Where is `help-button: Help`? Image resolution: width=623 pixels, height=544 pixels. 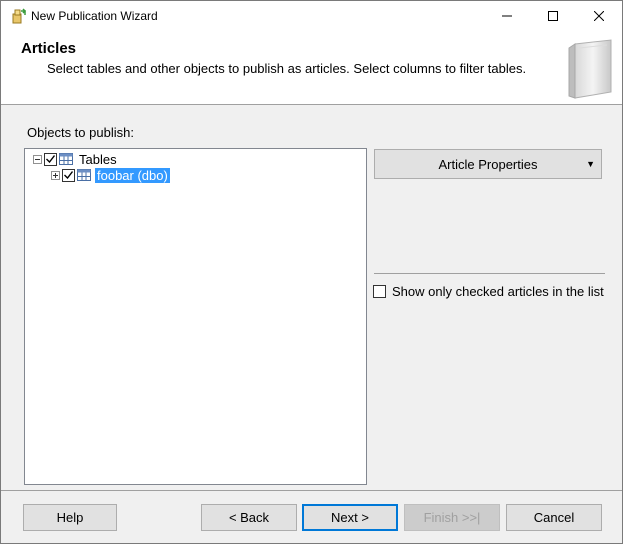
help-button: Help is located at coordinates (70, 517).